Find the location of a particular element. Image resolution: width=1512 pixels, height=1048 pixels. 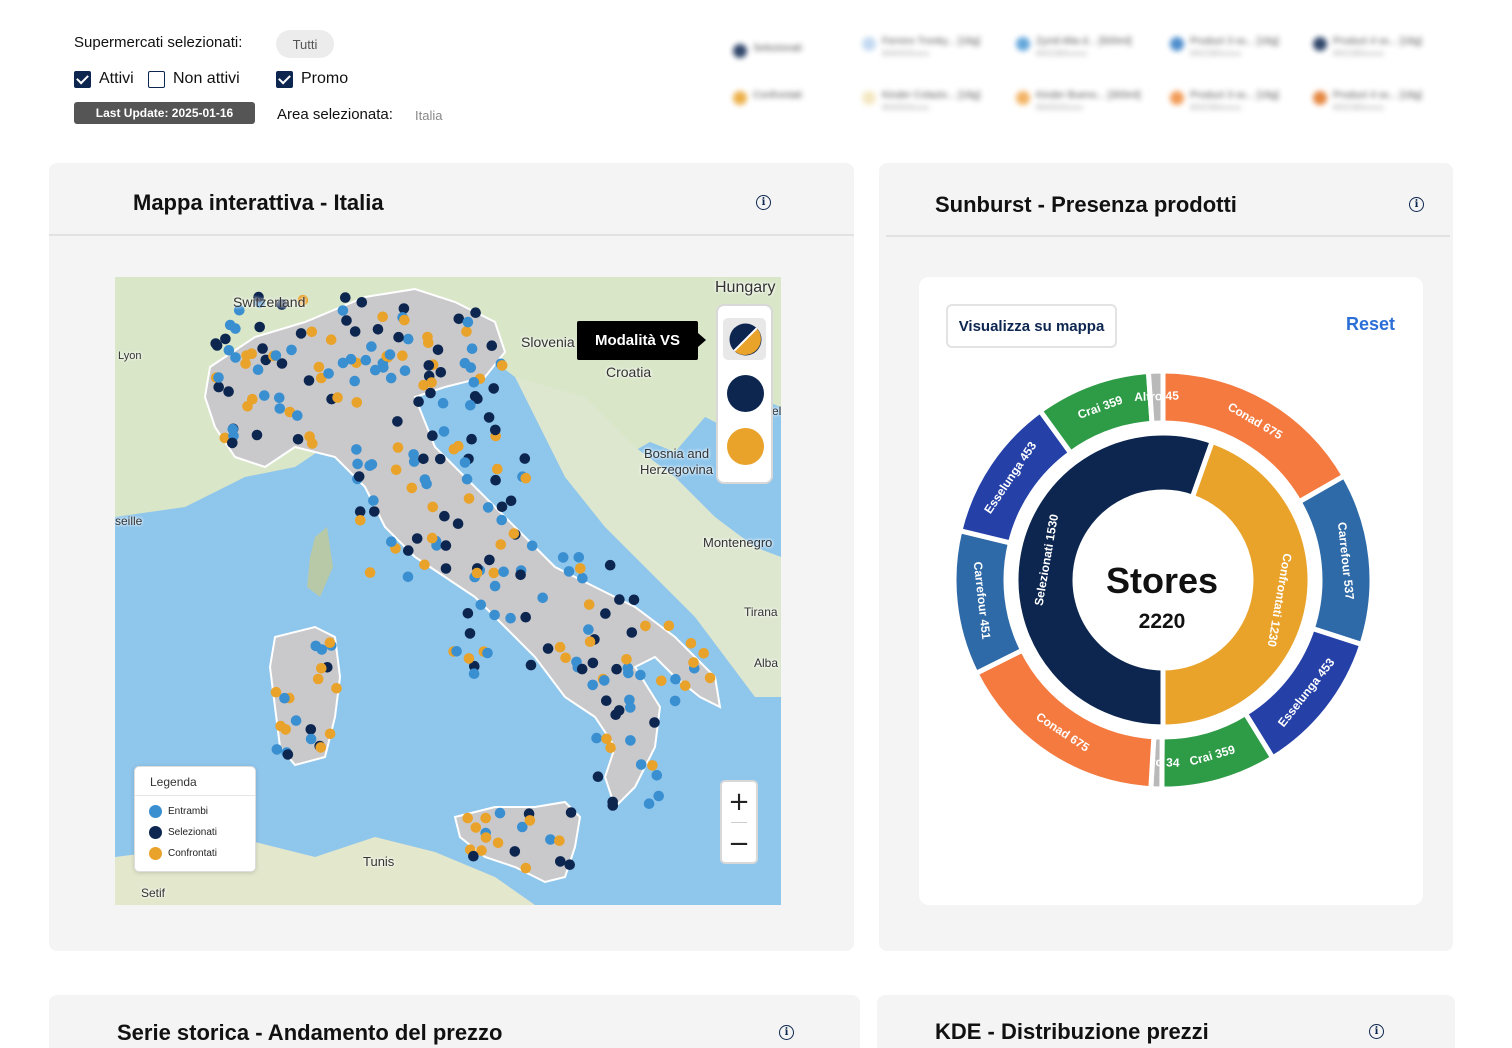

legend-group-selezionati: Selezionati is located at coordinates (767, 50).